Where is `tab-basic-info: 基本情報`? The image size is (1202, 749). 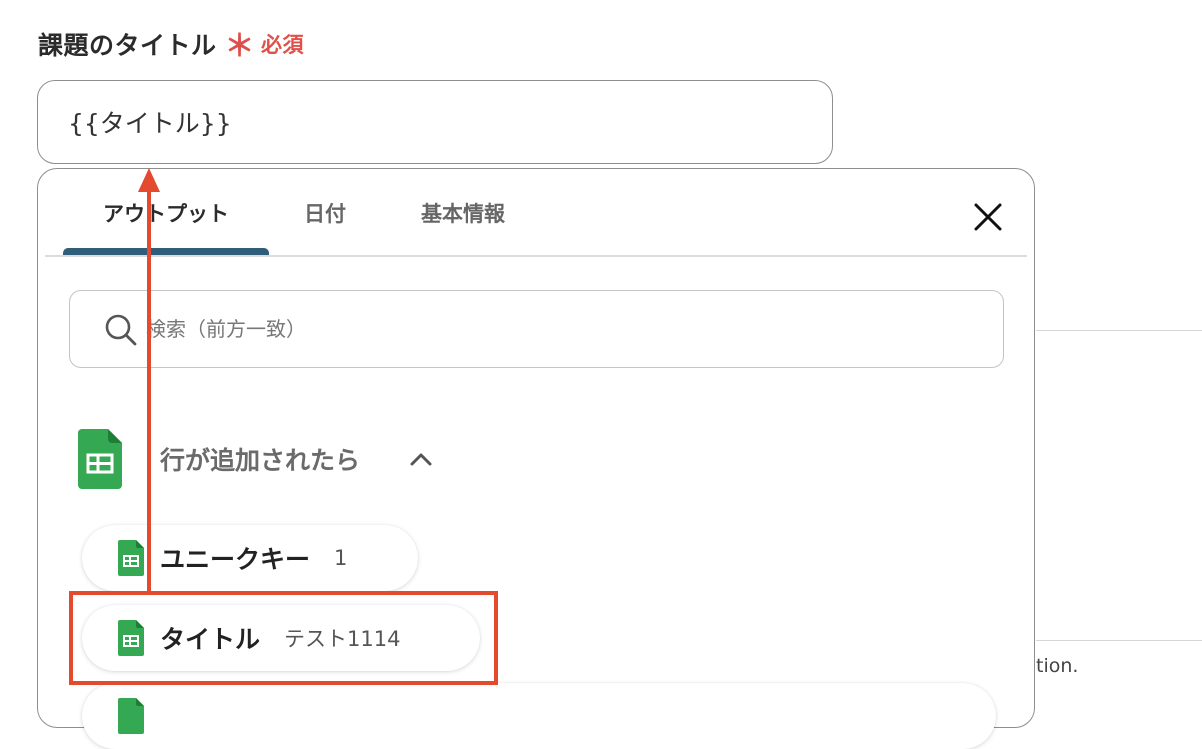 tab-basic-info: 基本情報 is located at coordinates (463, 212).